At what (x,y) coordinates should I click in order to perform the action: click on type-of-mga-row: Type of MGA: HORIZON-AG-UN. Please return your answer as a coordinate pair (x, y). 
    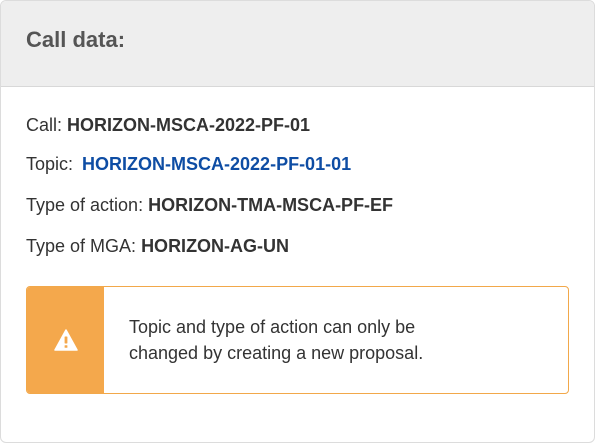
    Looking at the image, I should click on (157, 246).